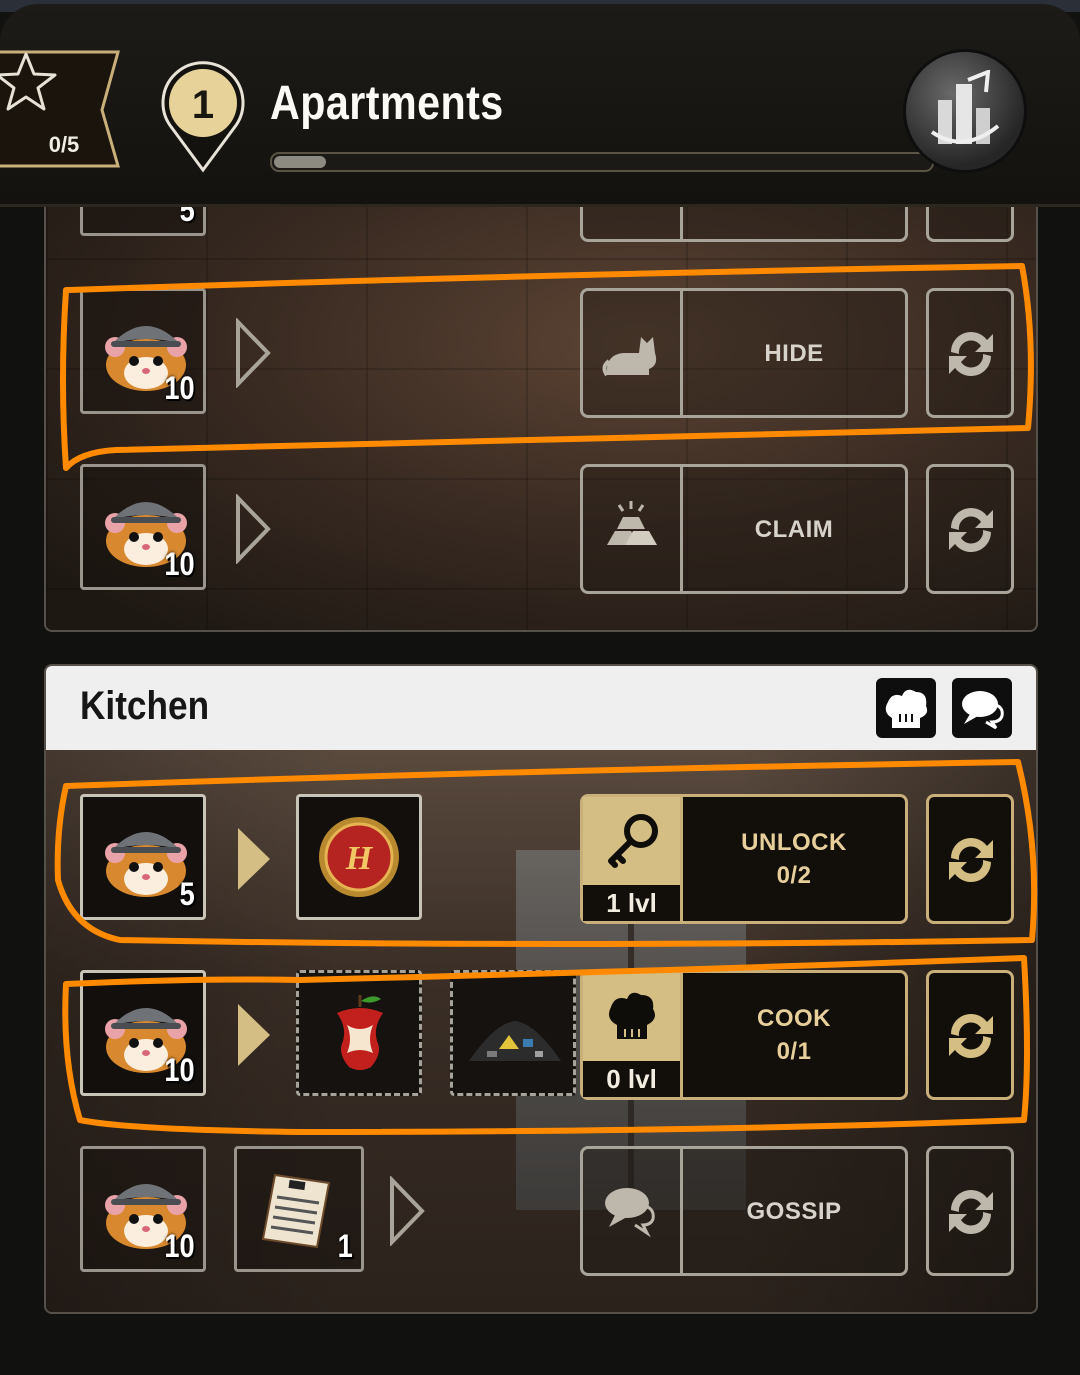  Describe the element at coordinates (345, 1246) in the screenshot. I see `item-count: 1` at that location.